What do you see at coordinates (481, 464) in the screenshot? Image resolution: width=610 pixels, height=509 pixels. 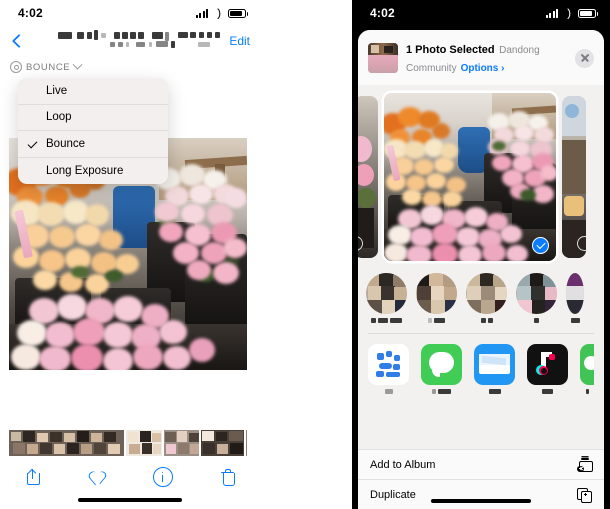 I see `action-row-add-to-album: Add to Album` at bounding box center [481, 464].